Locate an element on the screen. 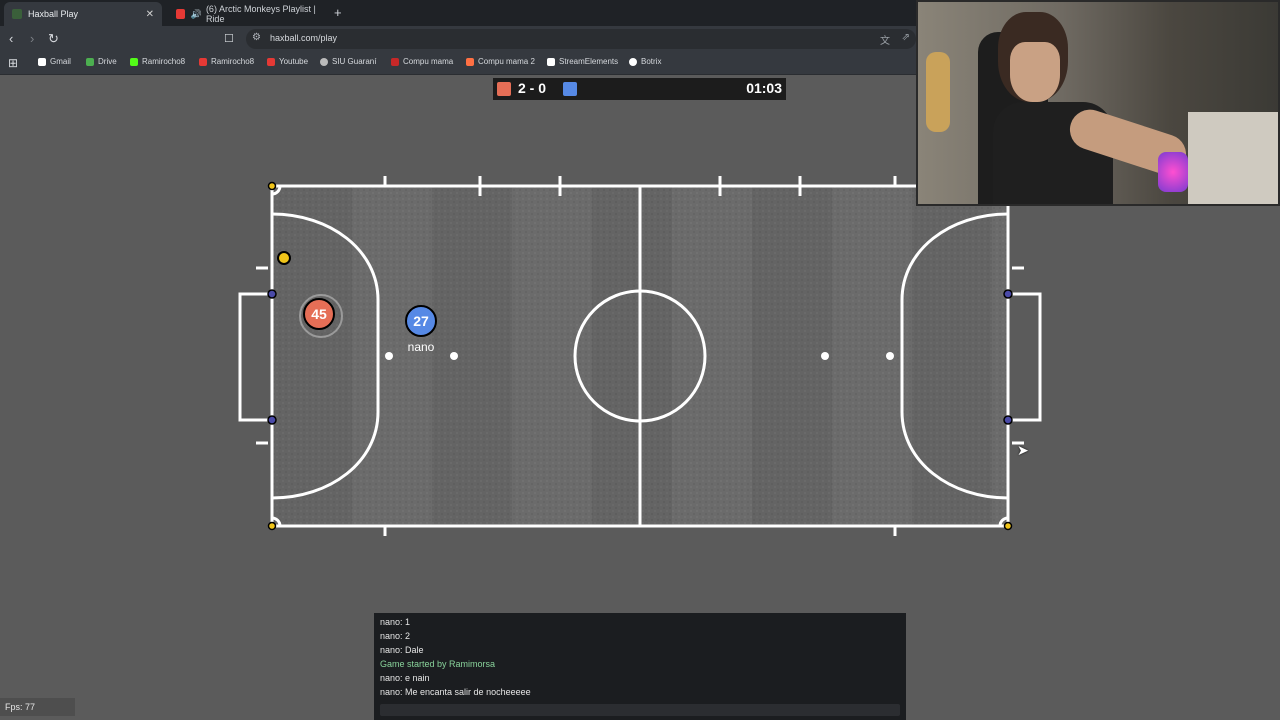 Image resolution: width=1280 pixels, height=720 pixels. left-goal is located at coordinates (255, 357).